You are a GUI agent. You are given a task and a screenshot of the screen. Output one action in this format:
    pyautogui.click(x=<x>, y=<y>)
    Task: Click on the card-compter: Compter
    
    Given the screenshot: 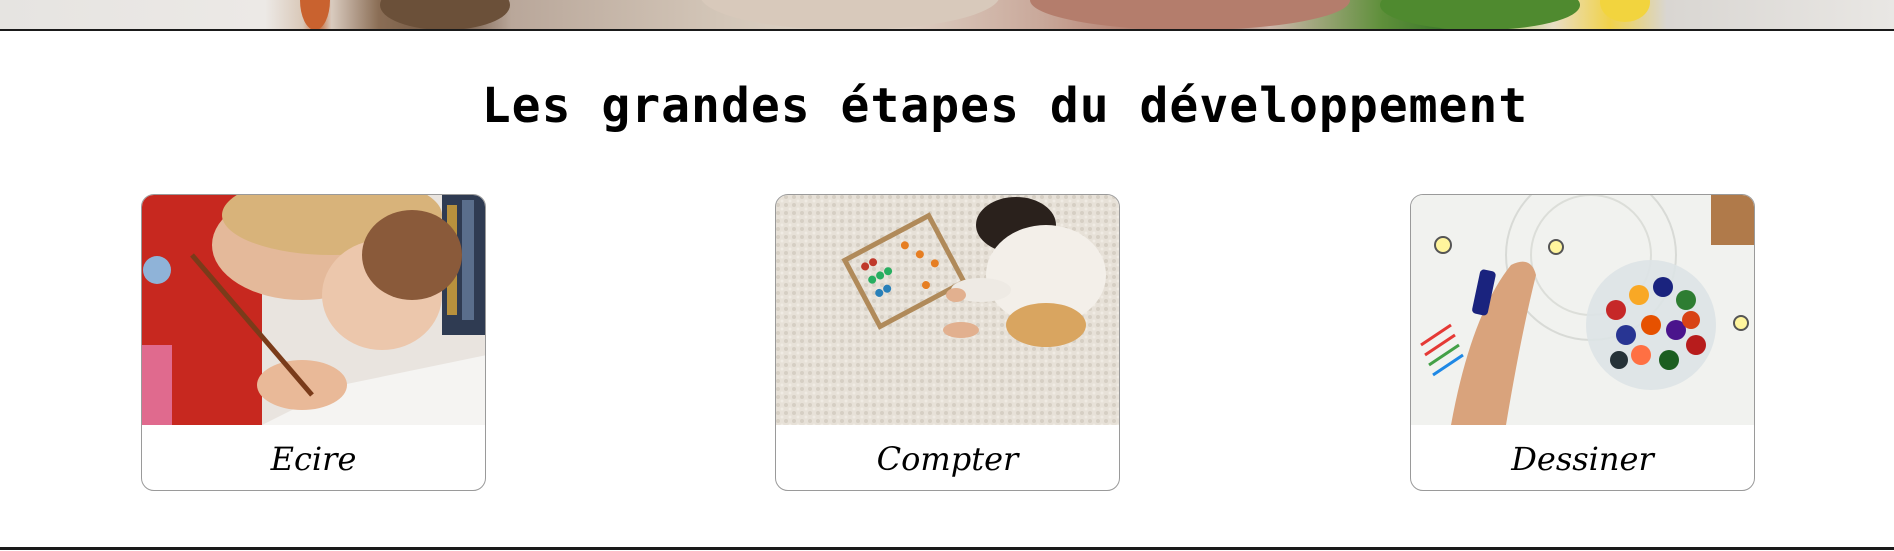 What is the action you would take?
    pyautogui.click(x=947, y=342)
    